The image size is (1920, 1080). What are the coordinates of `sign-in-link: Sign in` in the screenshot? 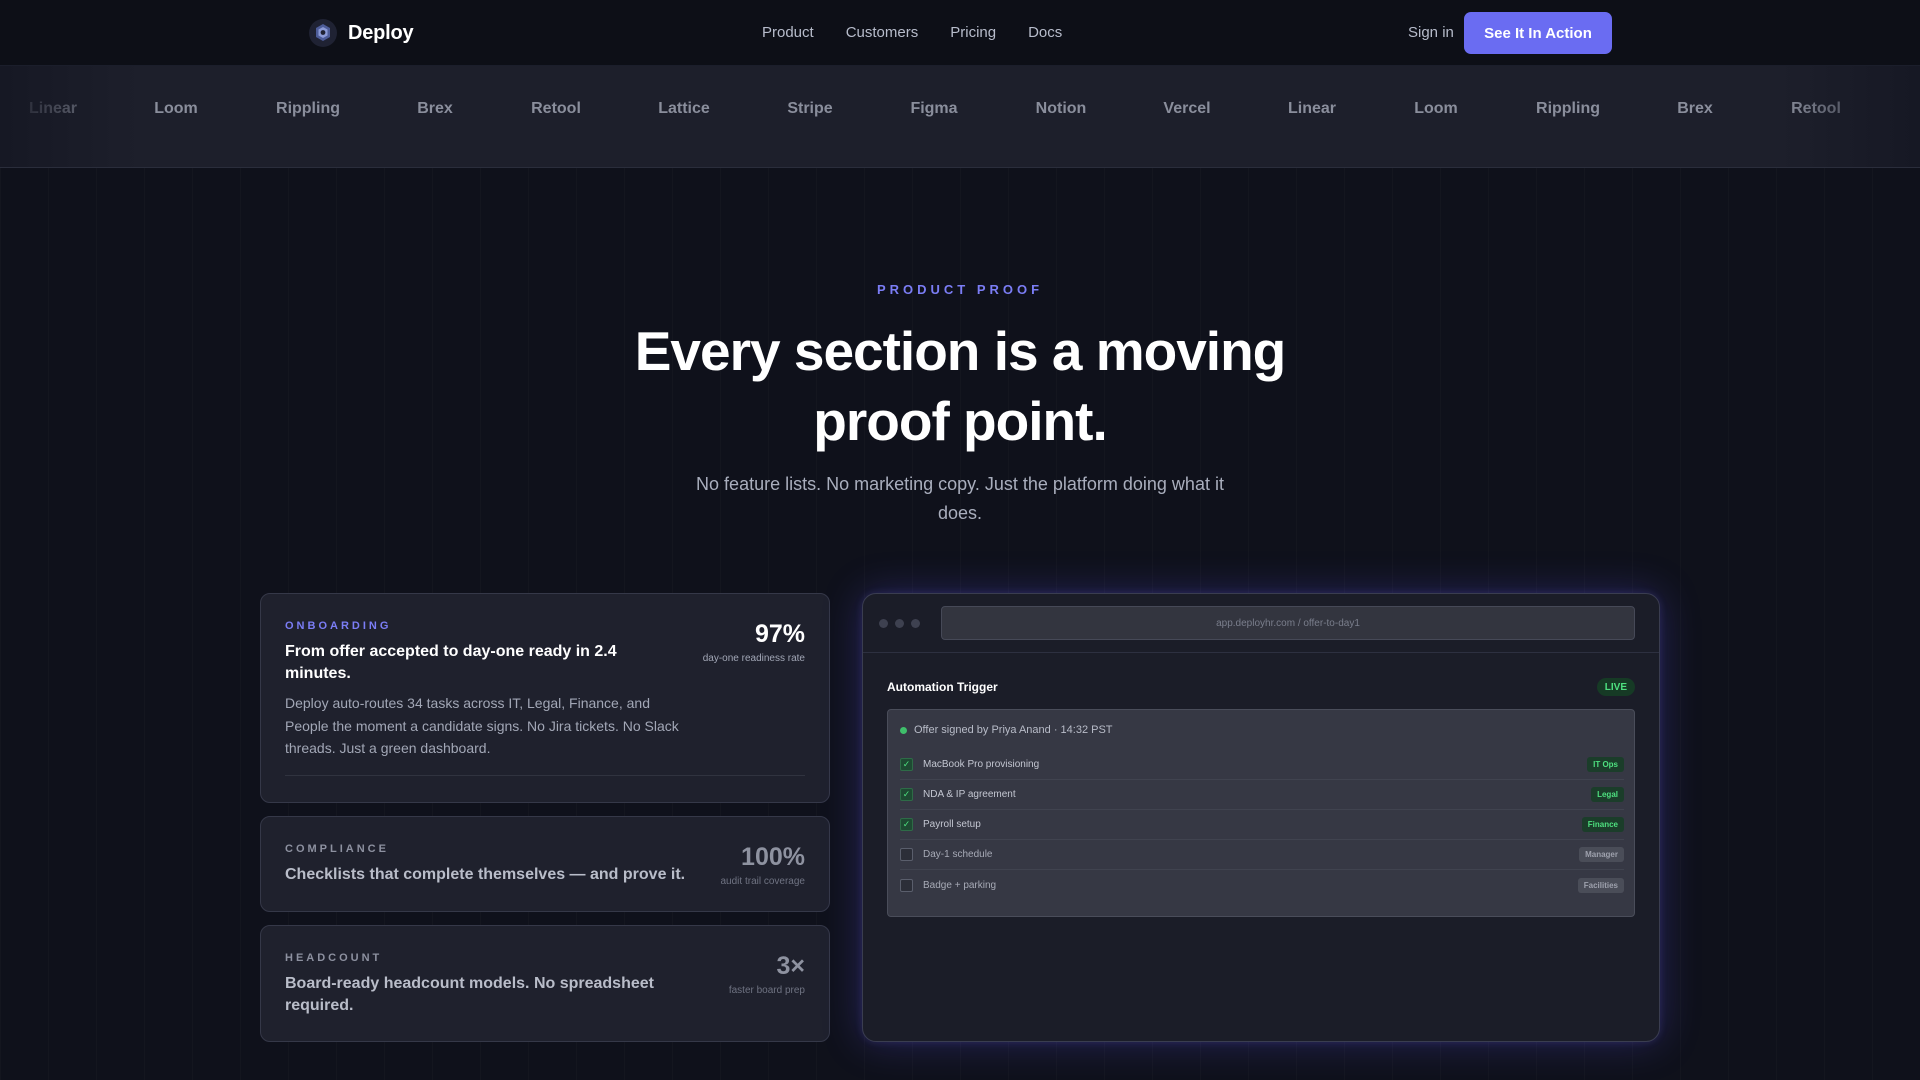 It's located at (1431, 32).